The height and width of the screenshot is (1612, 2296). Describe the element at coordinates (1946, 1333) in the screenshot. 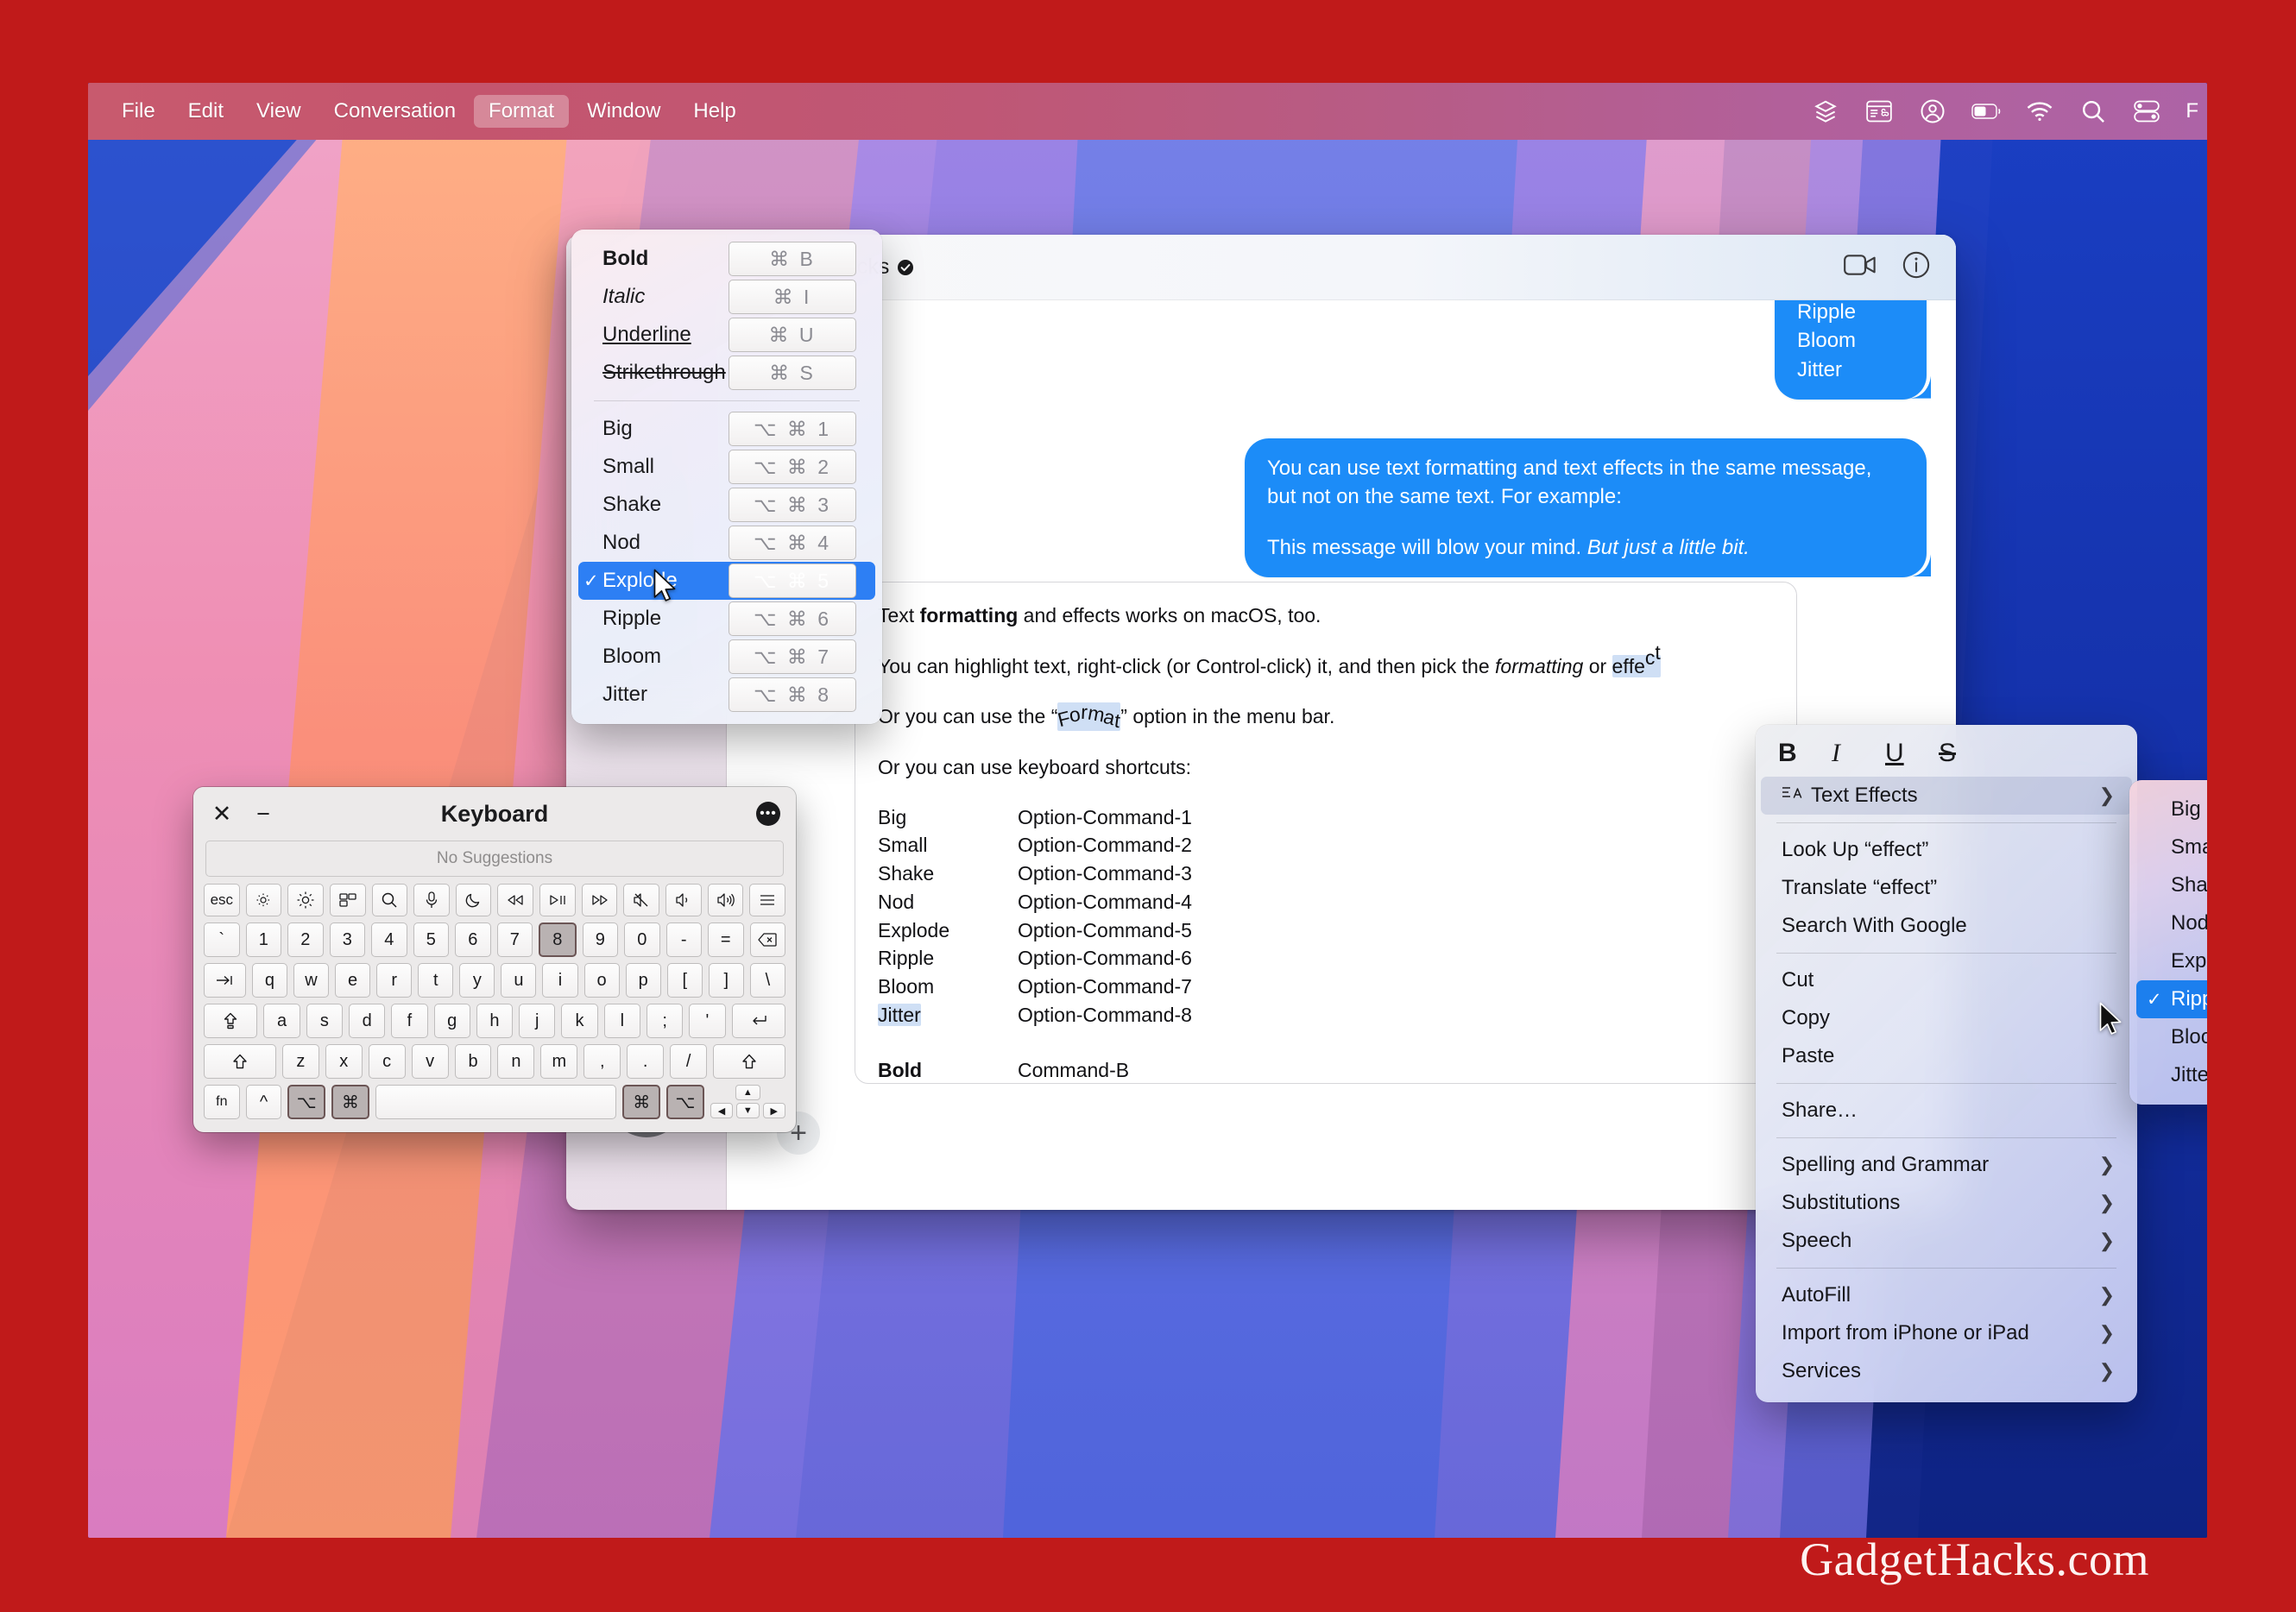

I see `context-menu-item-import-iphone-ipad: Import from iPhone or iPad ❯` at that location.